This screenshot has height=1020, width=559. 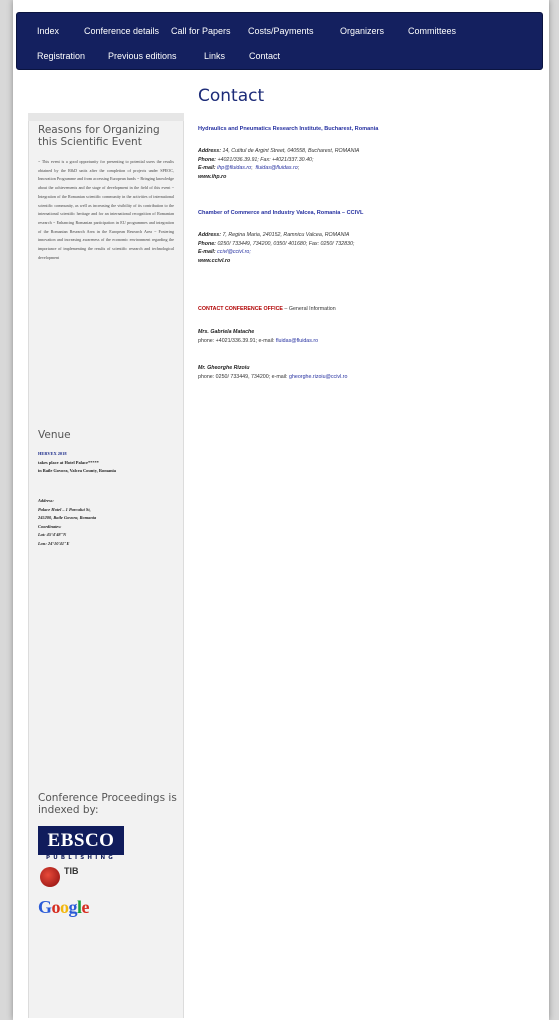 What do you see at coordinates (224, 368) in the screenshot?
I see `person2-name: Mr. Gheorghe Rizoiu` at bounding box center [224, 368].